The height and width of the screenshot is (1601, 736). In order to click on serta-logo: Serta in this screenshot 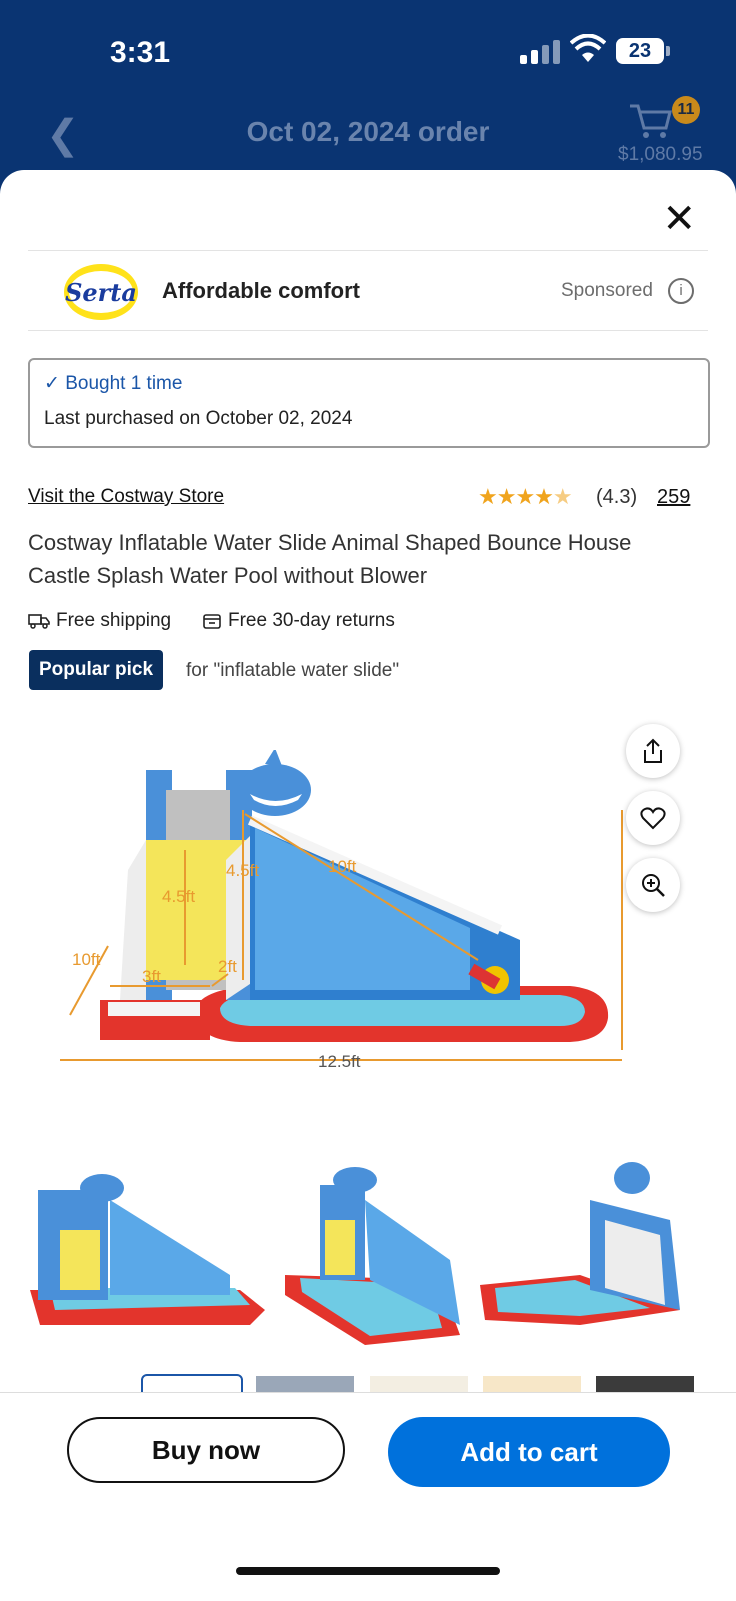, I will do `click(101, 292)`.